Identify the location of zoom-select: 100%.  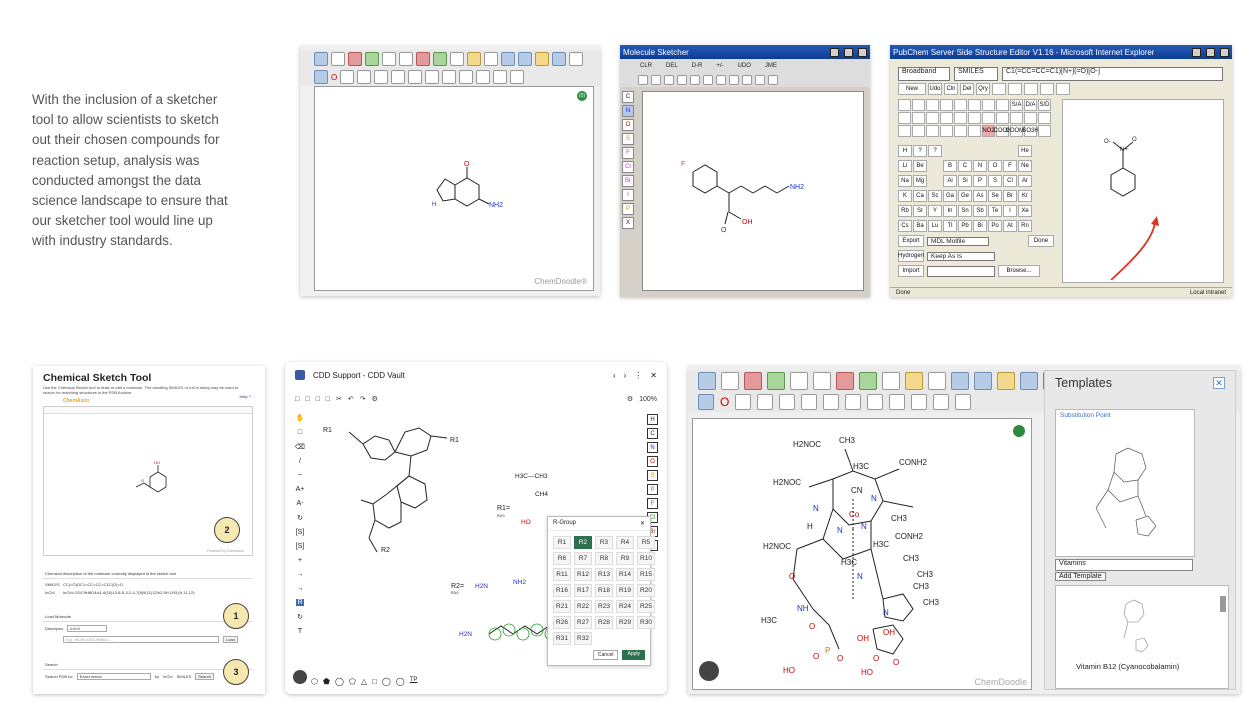
(648, 399).